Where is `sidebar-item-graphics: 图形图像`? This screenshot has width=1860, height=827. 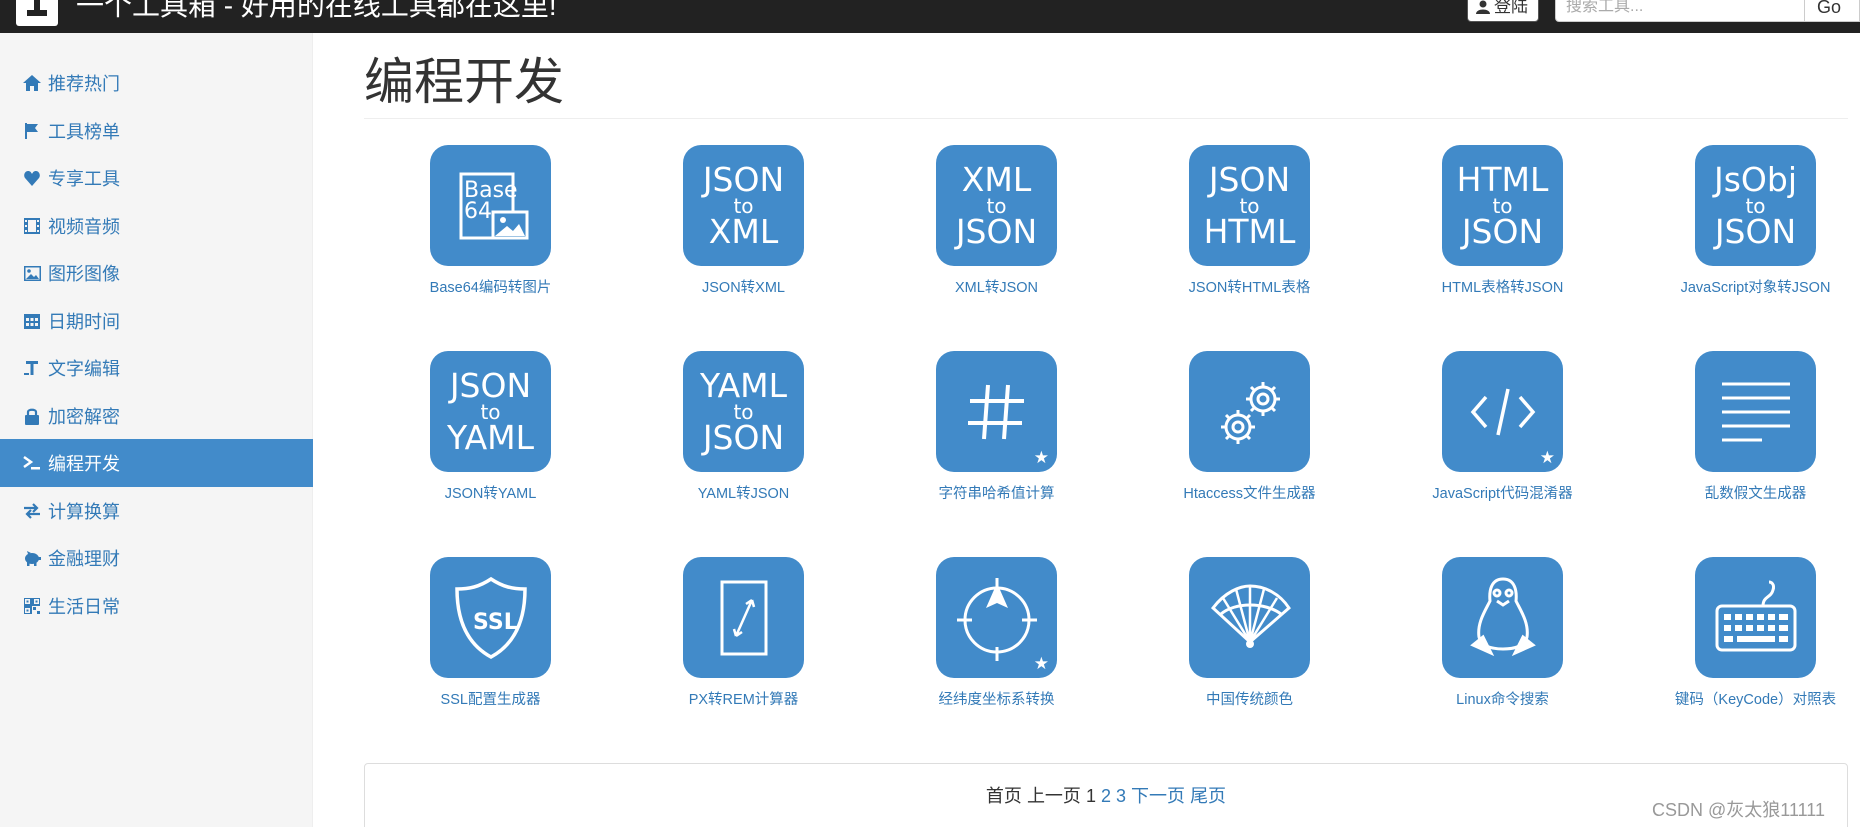
sidebar-item-graphics: 图形图像 is located at coordinates (156, 273).